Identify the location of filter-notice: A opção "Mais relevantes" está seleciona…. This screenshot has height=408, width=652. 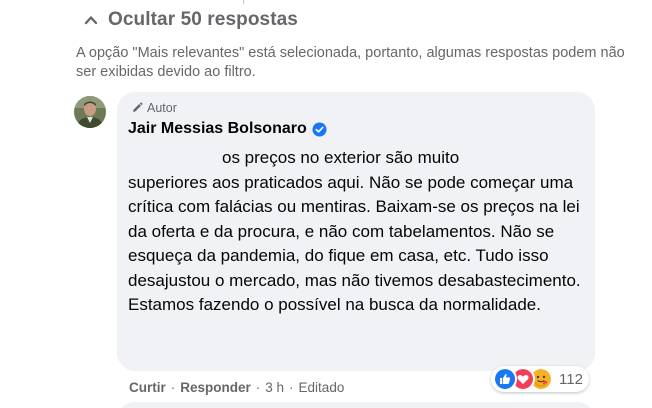
(350, 62).